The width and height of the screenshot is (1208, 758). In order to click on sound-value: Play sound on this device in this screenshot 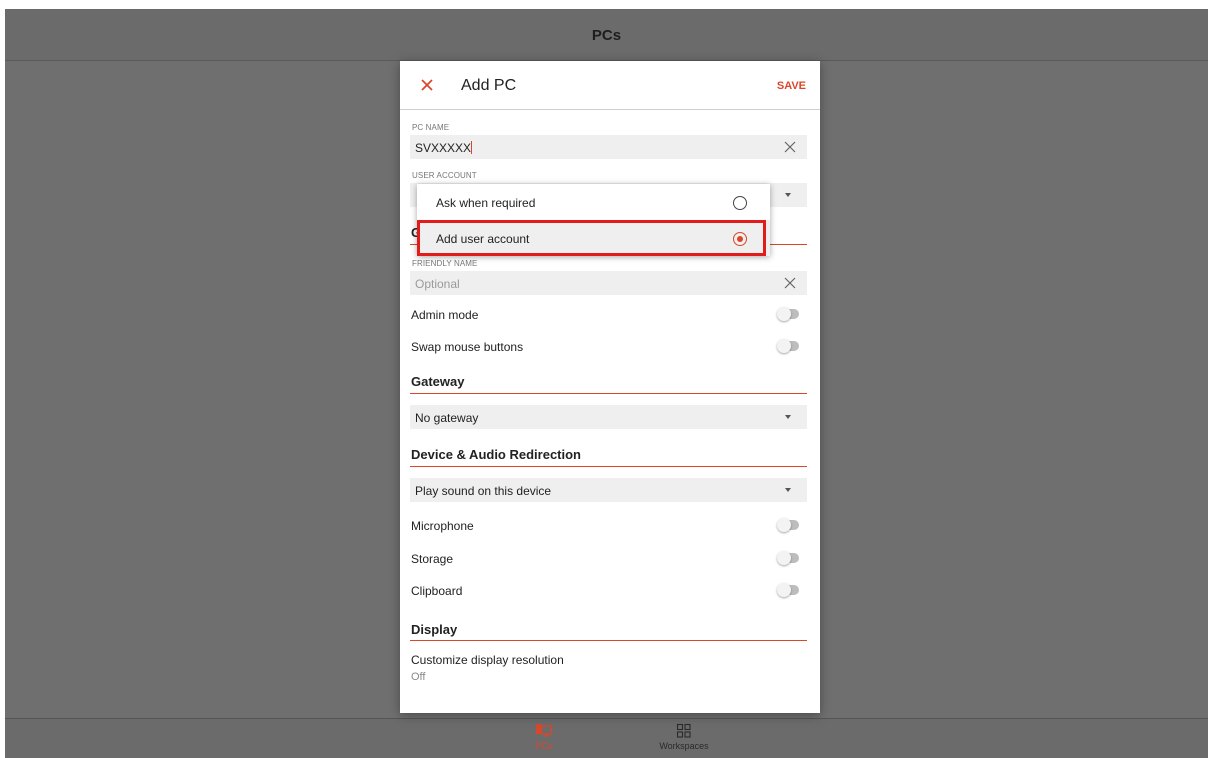, I will do `click(483, 491)`.